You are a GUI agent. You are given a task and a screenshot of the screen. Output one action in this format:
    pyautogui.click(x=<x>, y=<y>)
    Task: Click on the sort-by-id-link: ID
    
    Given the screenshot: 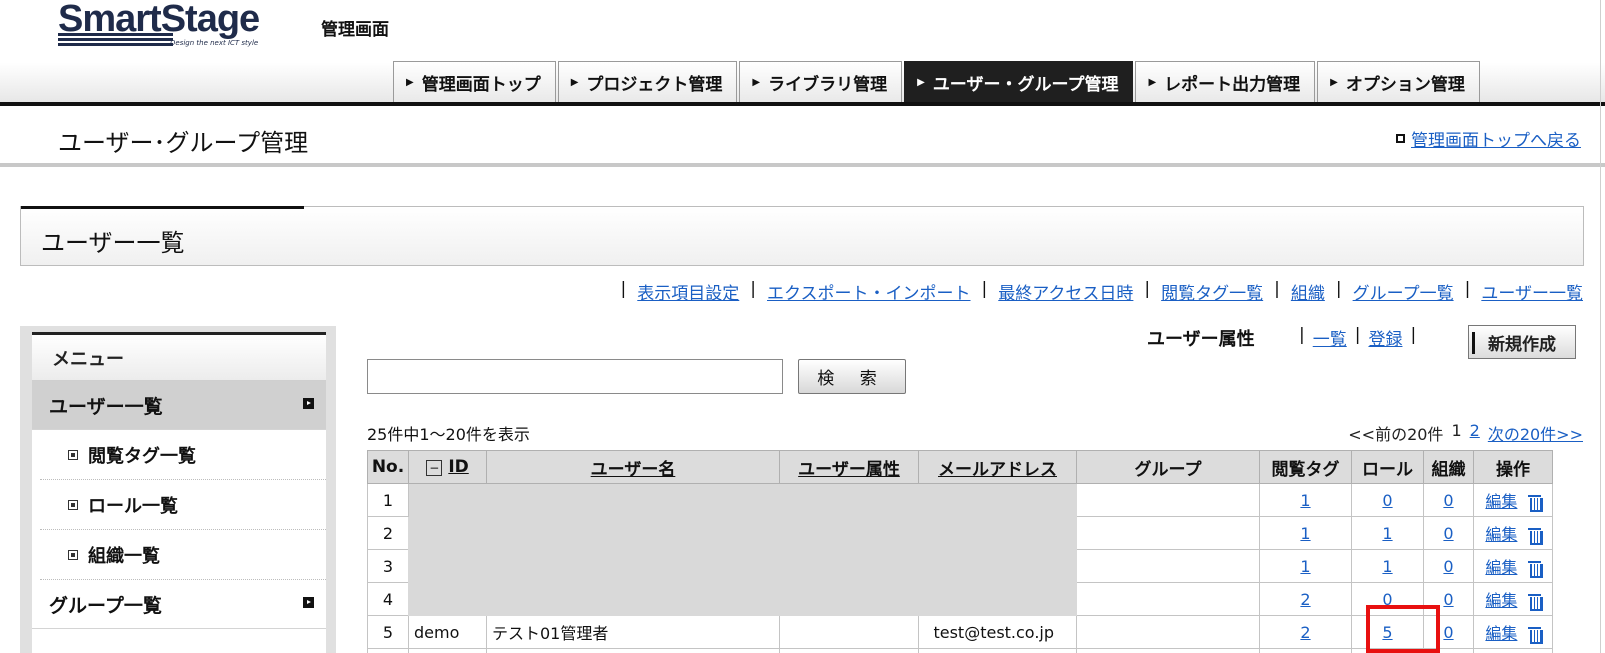 What is the action you would take?
    pyautogui.click(x=458, y=467)
    